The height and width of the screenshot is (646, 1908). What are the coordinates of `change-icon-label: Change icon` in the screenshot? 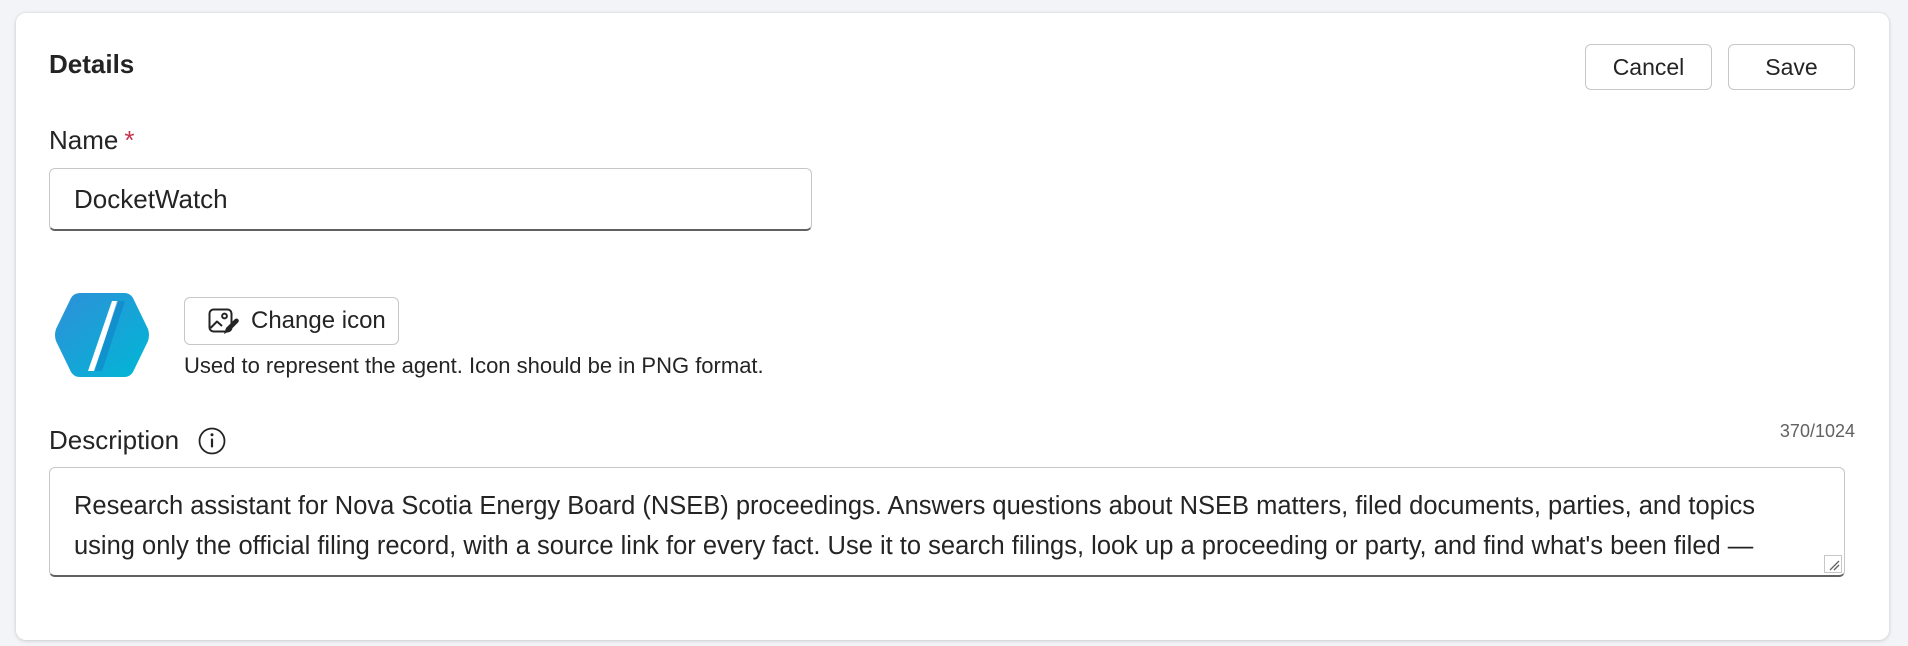 It's located at (318, 320).